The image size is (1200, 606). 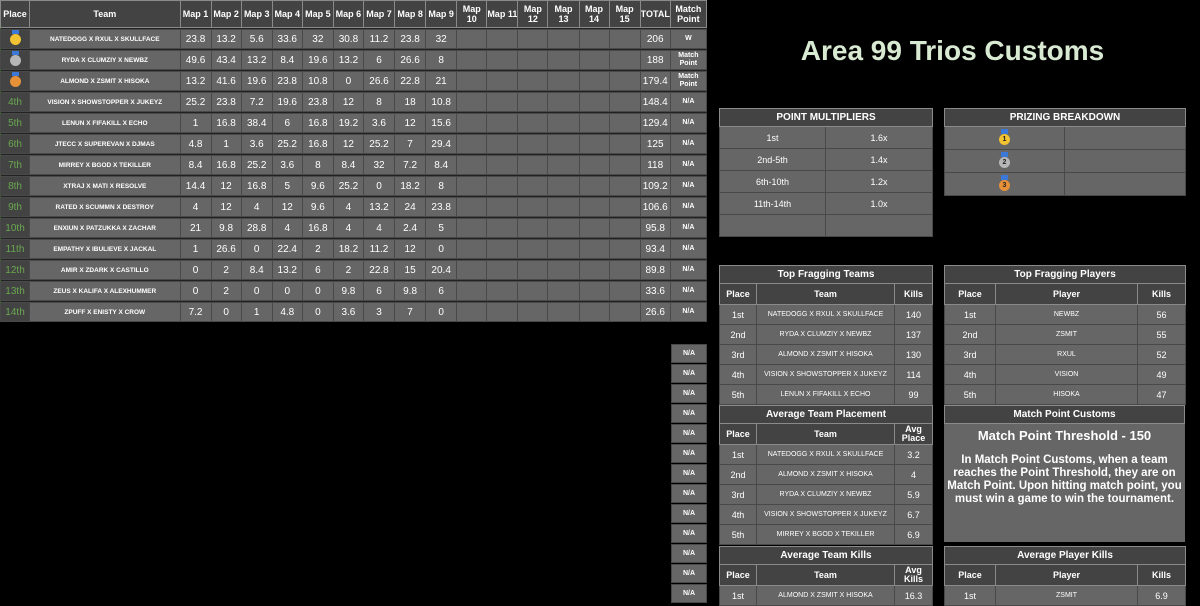 What do you see at coordinates (825, 394) in the screenshot?
I see `stat-name: LENUN X FIFAKILL X ECHO` at bounding box center [825, 394].